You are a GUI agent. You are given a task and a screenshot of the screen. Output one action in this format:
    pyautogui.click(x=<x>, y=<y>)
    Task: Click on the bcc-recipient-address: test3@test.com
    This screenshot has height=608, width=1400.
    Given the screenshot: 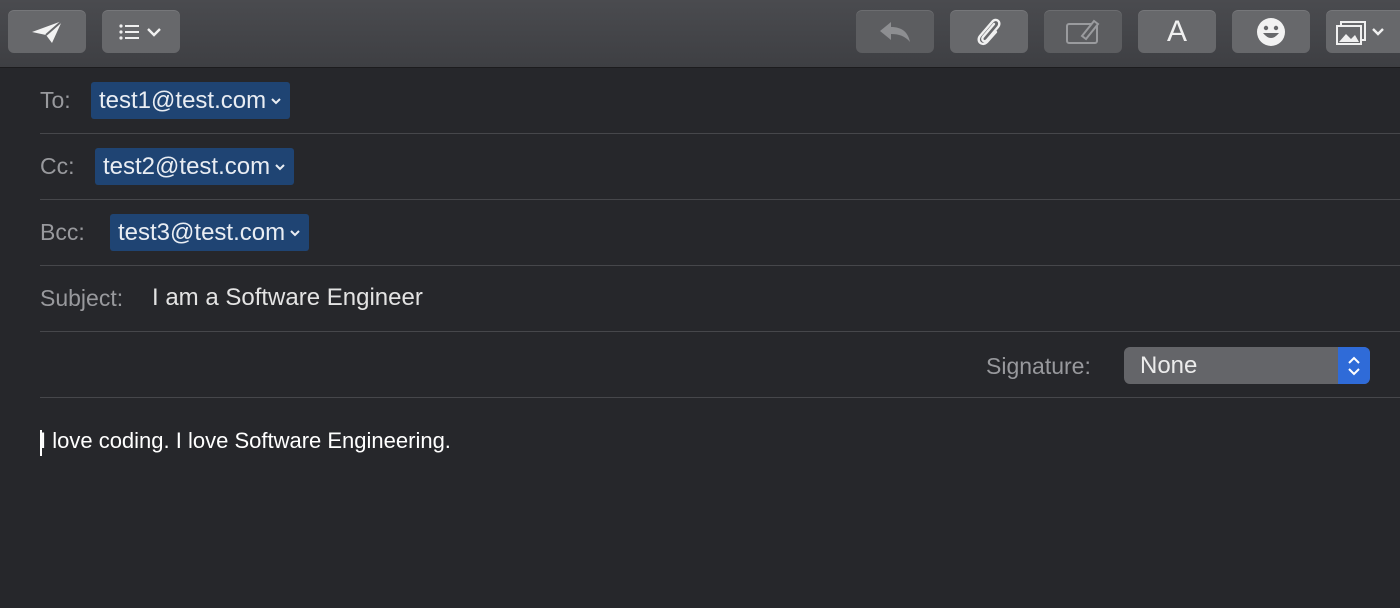 What is the action you would take?
    pyautogui.click(x=202, y=232)
    